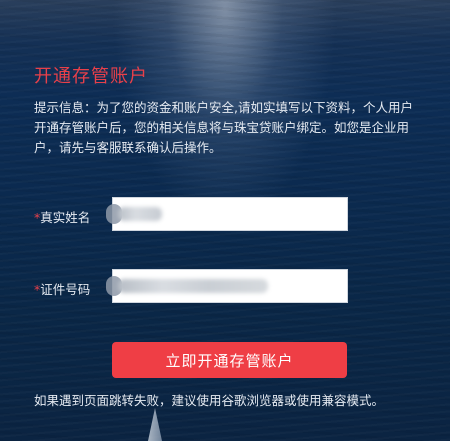 The width and height of the screenshot is (450, 441). I want to click on id-number-label: *证件号码, so click(62, 288).